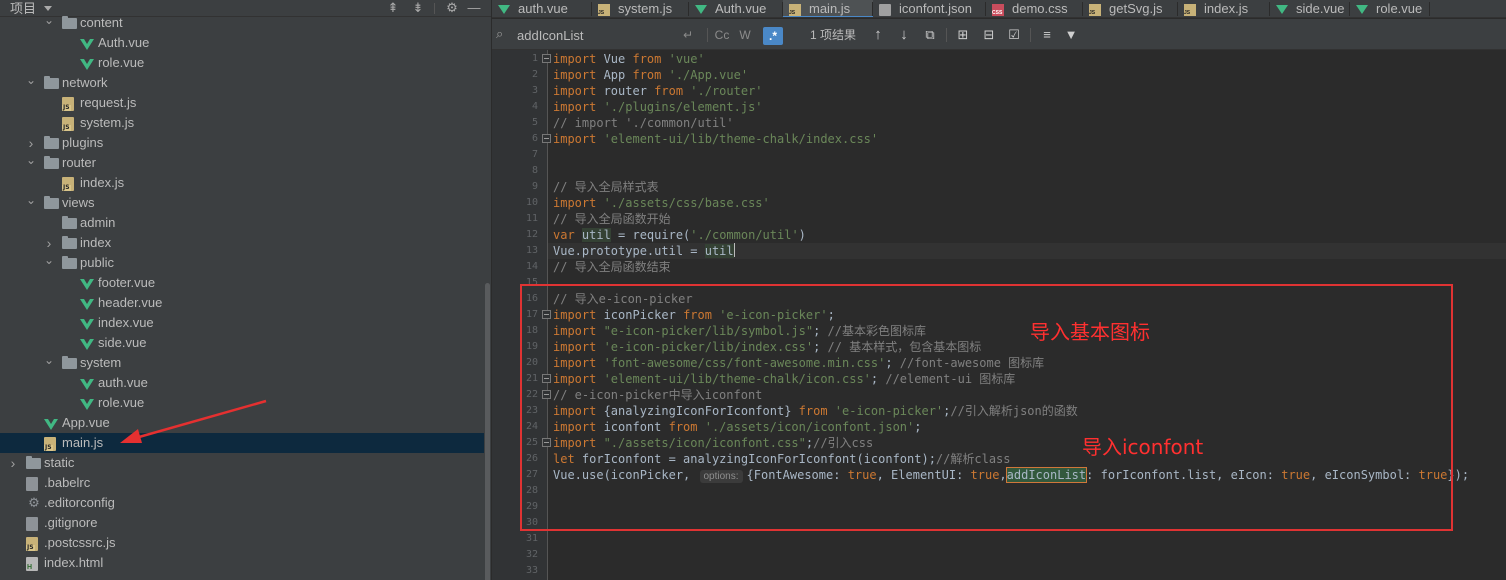  Describe the element at coordinates (578, 91) in the screenshot. I see `code-token: import` at that location.